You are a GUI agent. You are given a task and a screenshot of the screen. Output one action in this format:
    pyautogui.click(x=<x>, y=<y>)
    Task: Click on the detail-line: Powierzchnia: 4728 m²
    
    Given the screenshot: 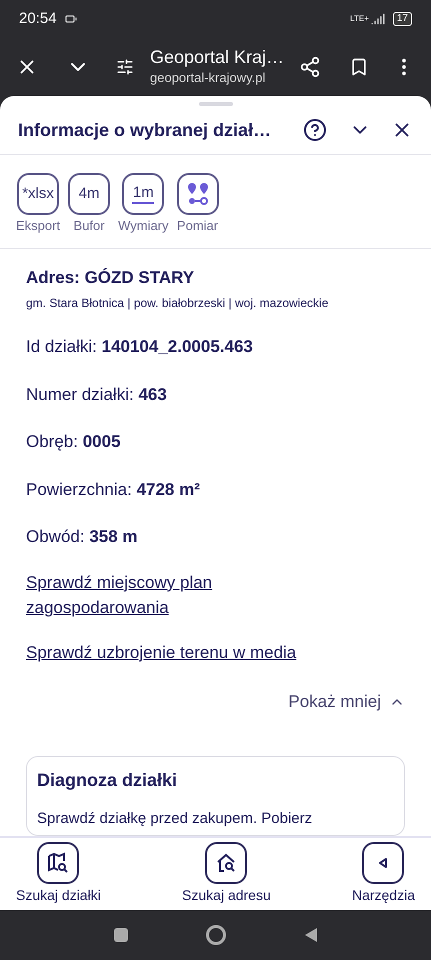 What is the action you would take?
    pyautogui.click(x=113, y=489)
    